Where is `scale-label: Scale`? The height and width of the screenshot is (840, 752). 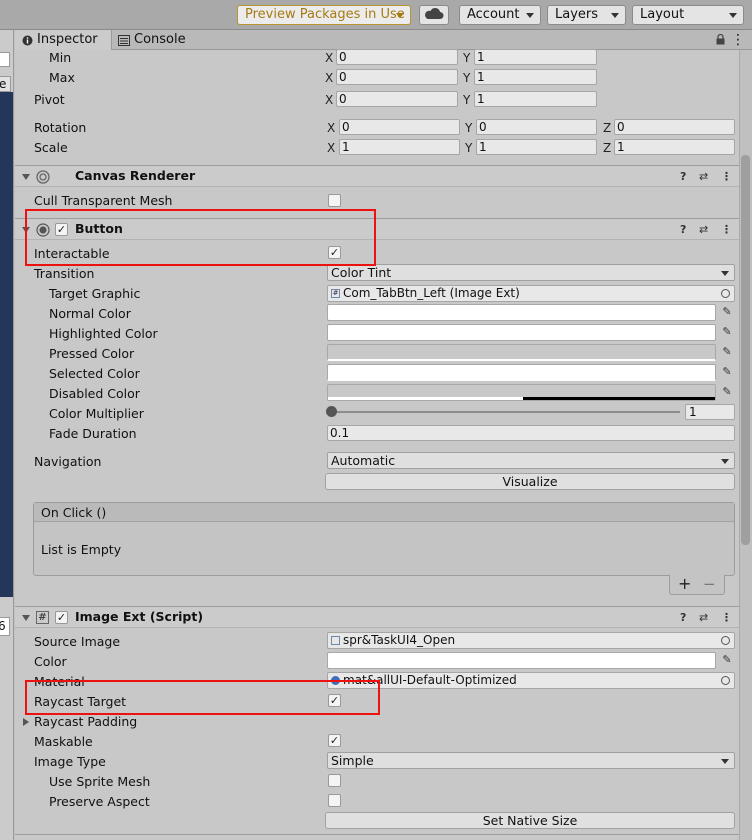
scale-label: Scale is located at coordinates (51, 147).